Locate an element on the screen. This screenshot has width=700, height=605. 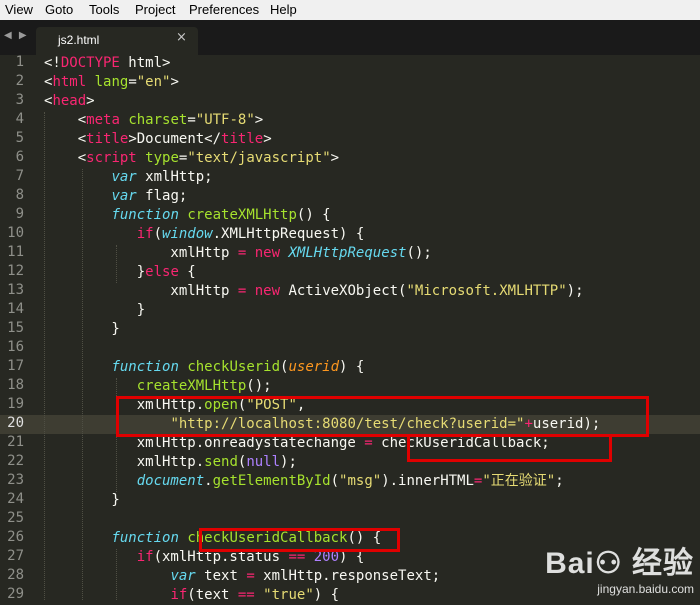
code-token: "UTF-8" is located at coordinates (225, 120).